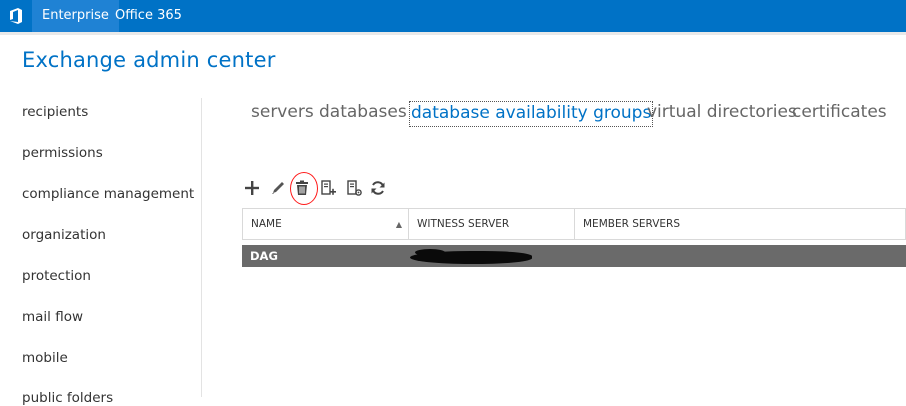 The height and width of the screenshot is (406, 906). Describe the element at coordinates (52, 317) in the screenshot. I see `sidebar-item-mail-flow: mail flow` at that location.